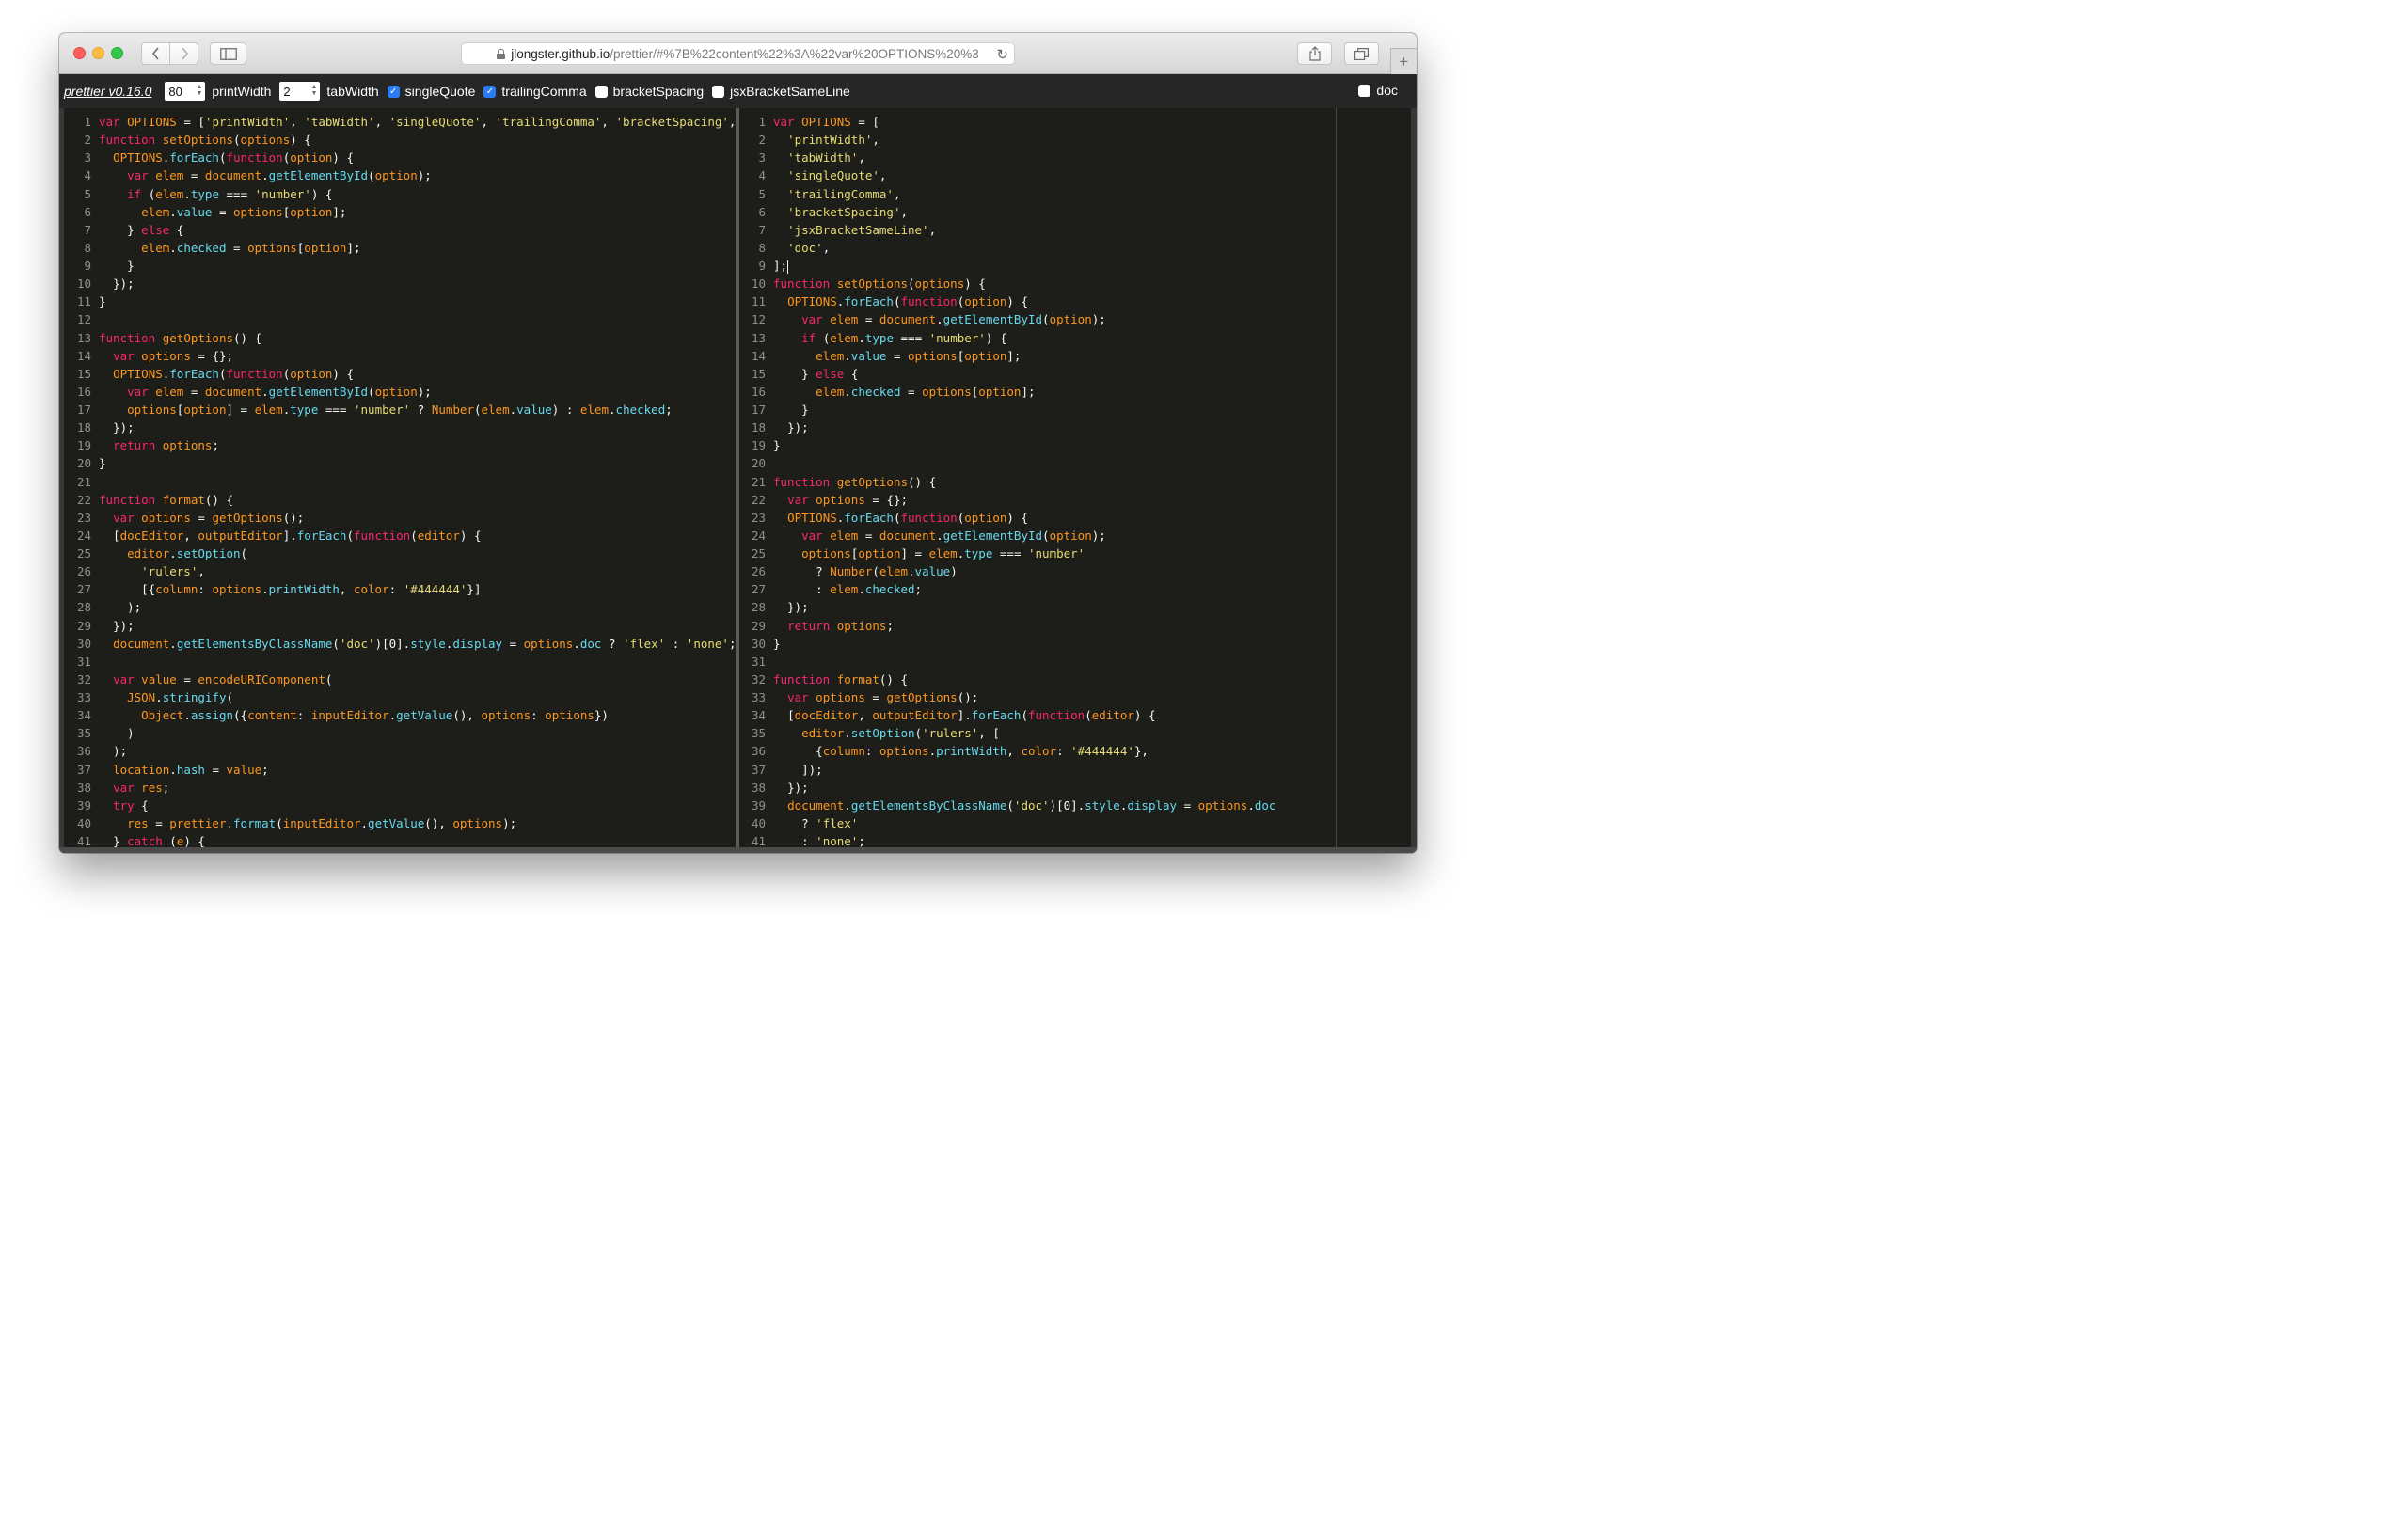 The width and height of the screenshot is (2408, 1531). What do you see at coordinates (830, 373) in the screenshot?
I see `code-text: } else {` at bounding box center [830, 373].